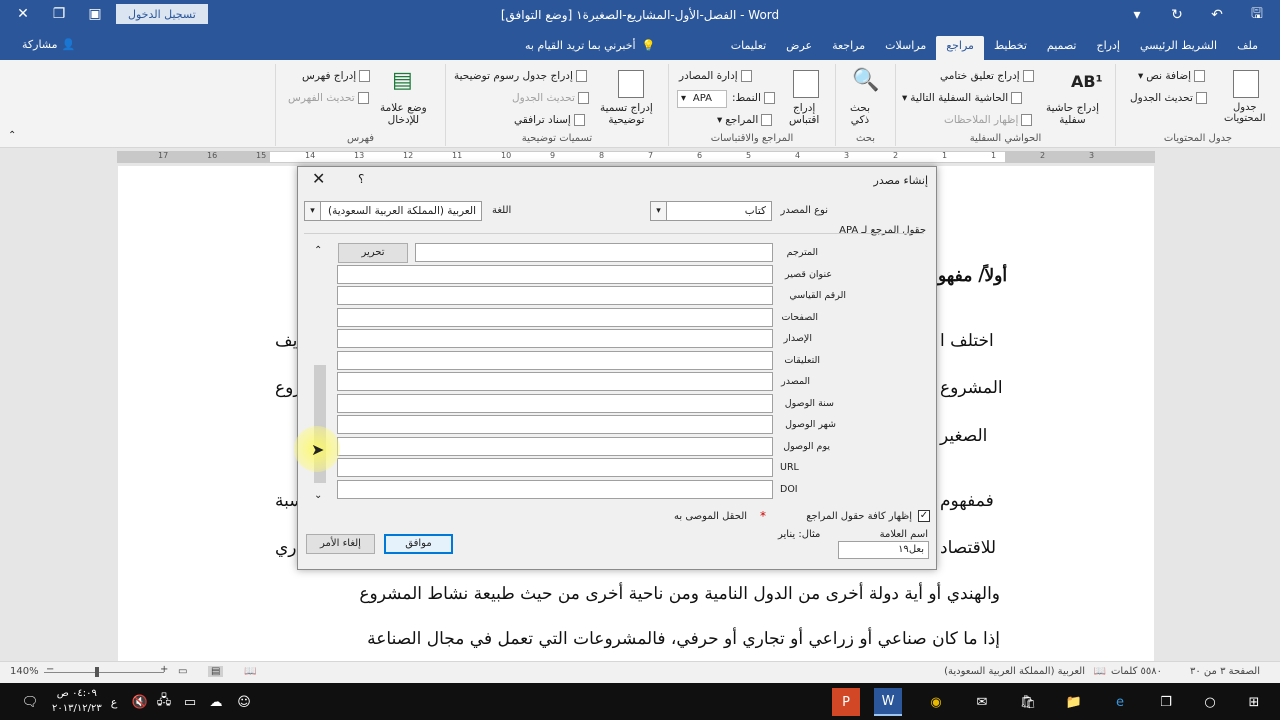  I want to click on tab-insert: إدراج, so click(1108, 48).